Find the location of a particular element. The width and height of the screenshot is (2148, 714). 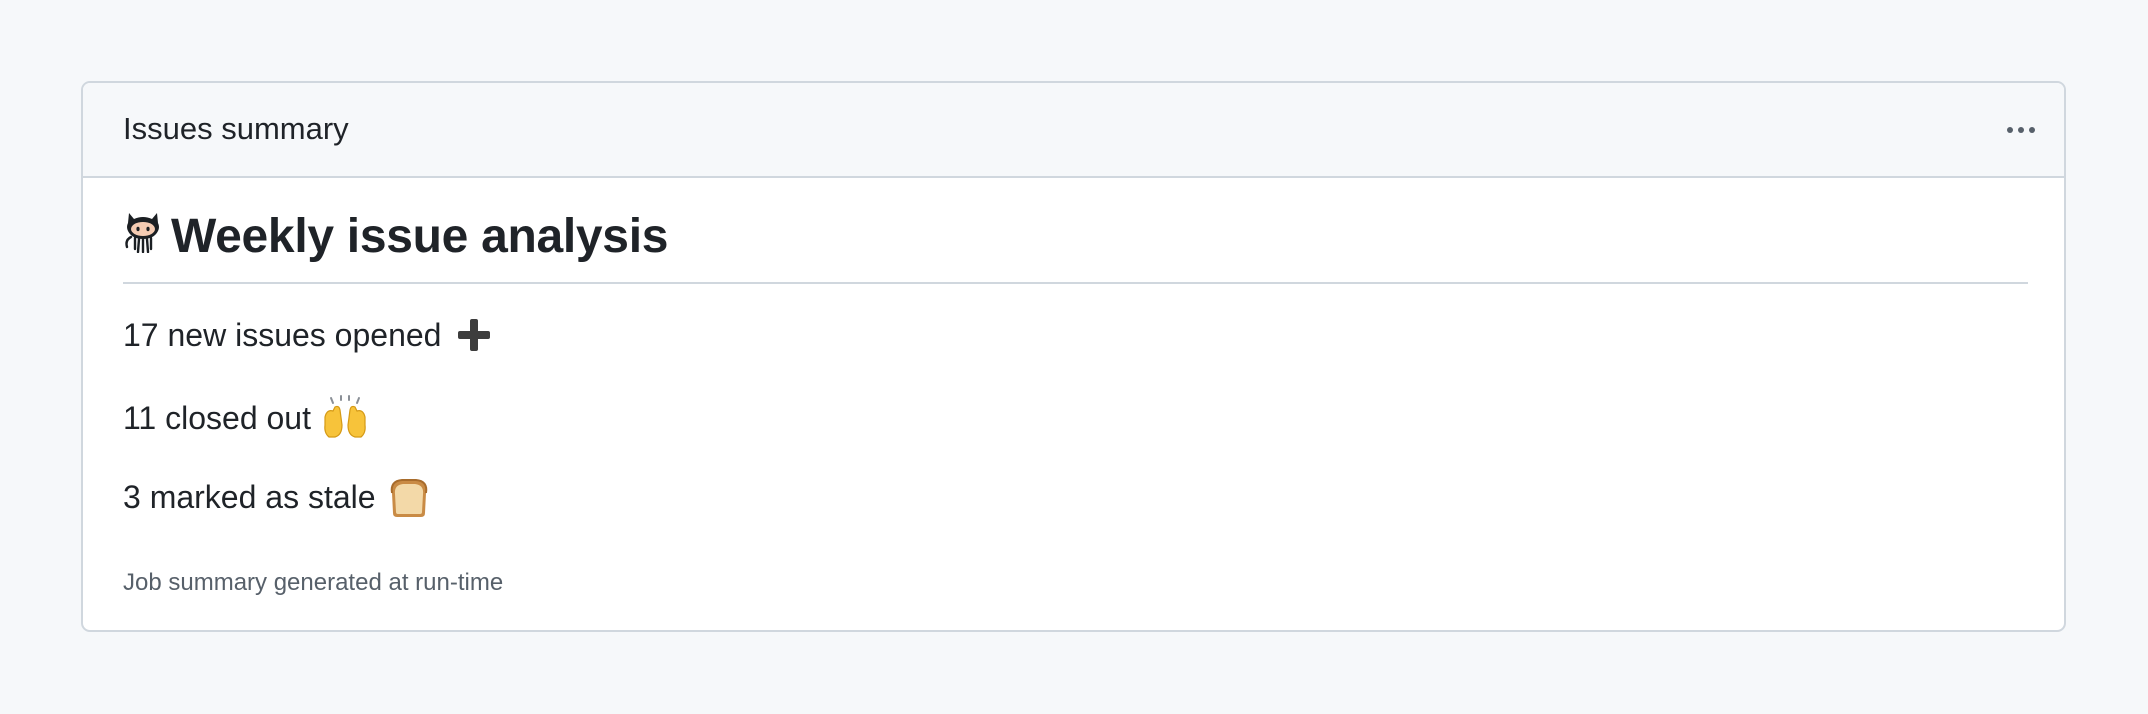

more-options-button is located at coordinates (2021, 130).